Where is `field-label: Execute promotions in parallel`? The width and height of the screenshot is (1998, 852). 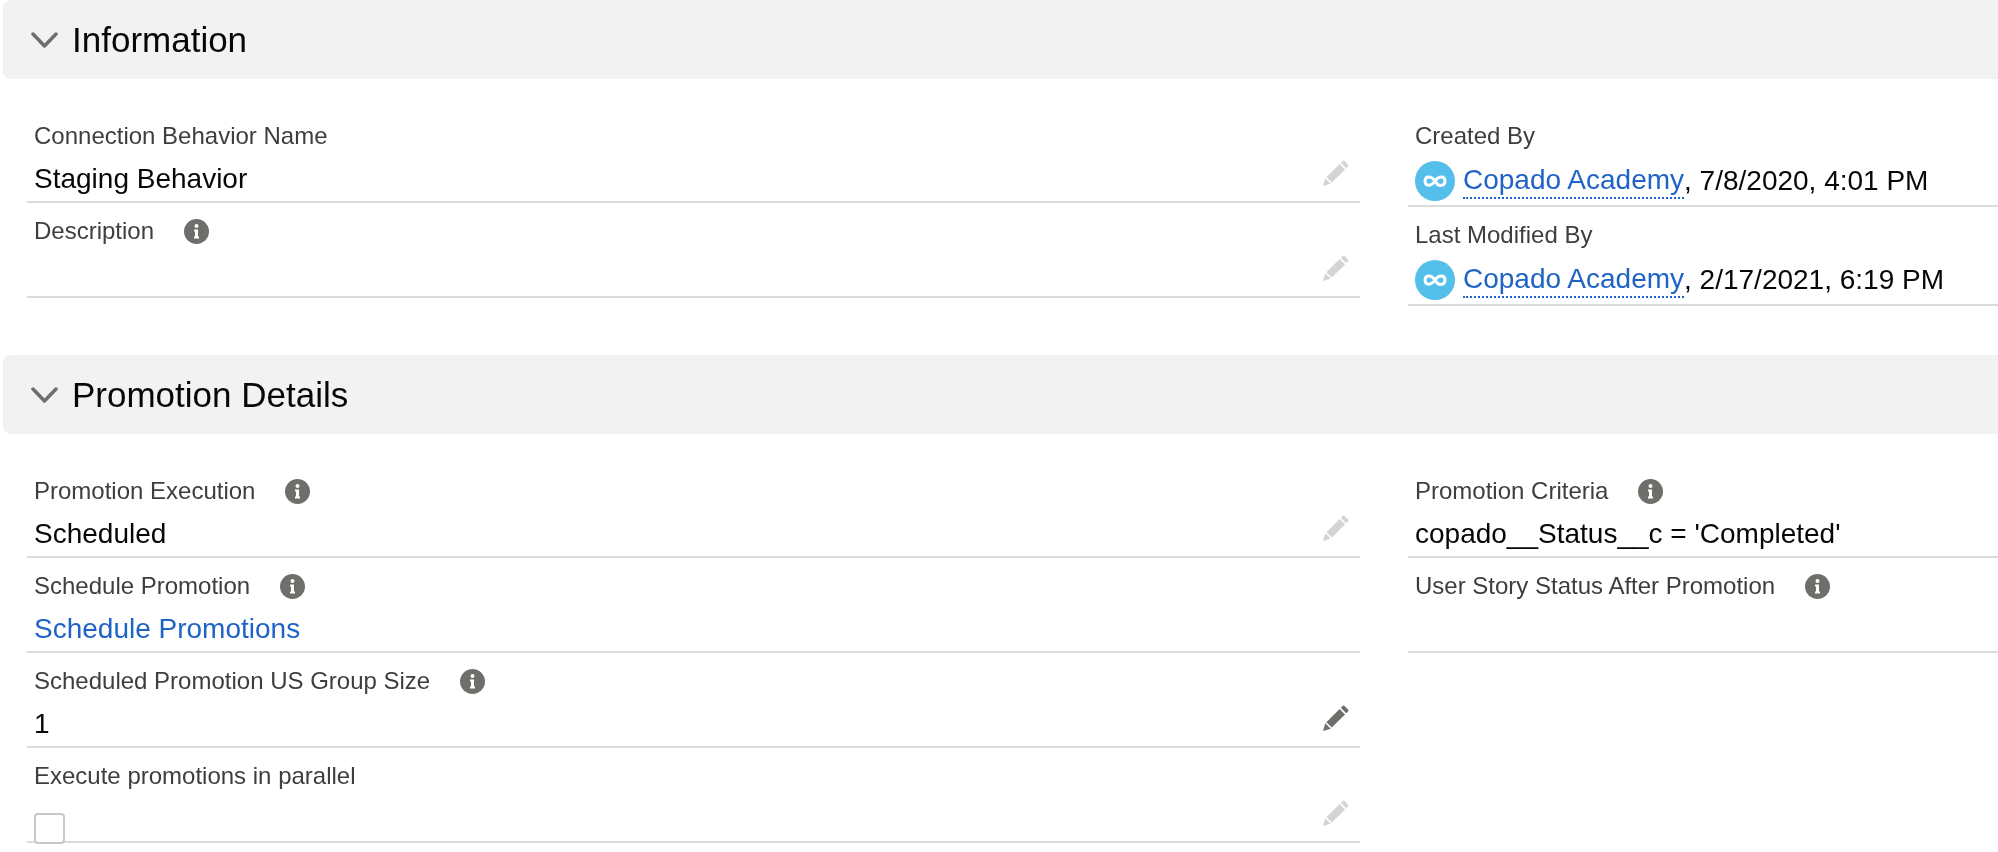
field-label: Execute promotions in parallel is located at coordinates (195, 776).